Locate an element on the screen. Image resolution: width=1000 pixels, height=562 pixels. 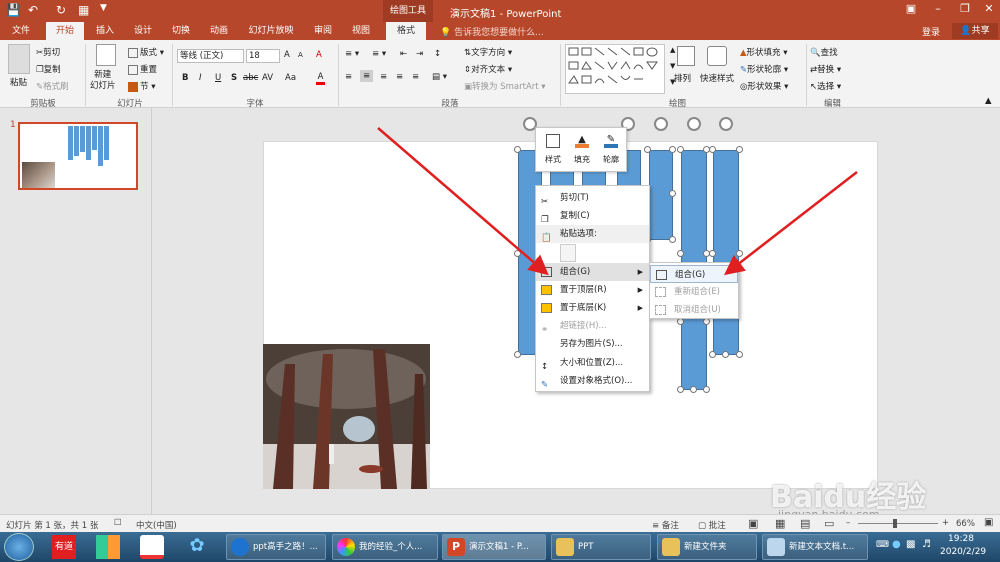
app-icon-wps is located at coordinates (152, 547).